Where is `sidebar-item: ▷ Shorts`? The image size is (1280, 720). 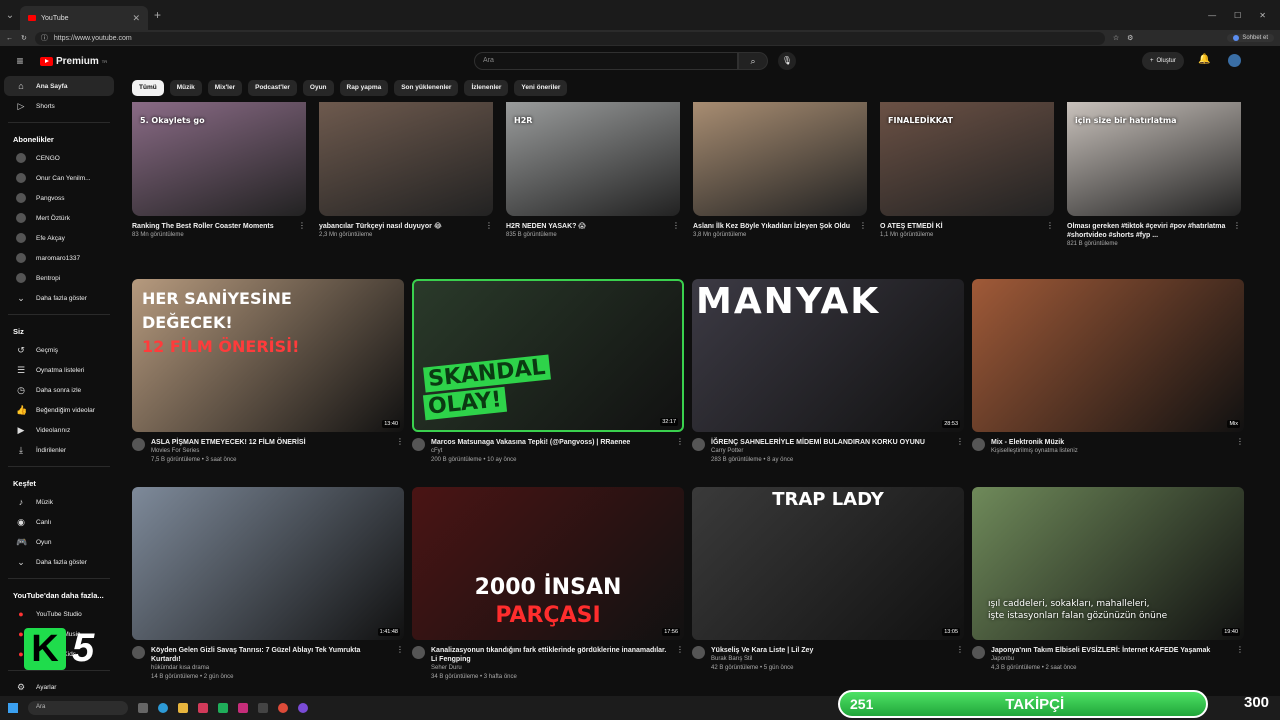 sidebar-item: ▷ Shorts is located at coordinates (59, 106).